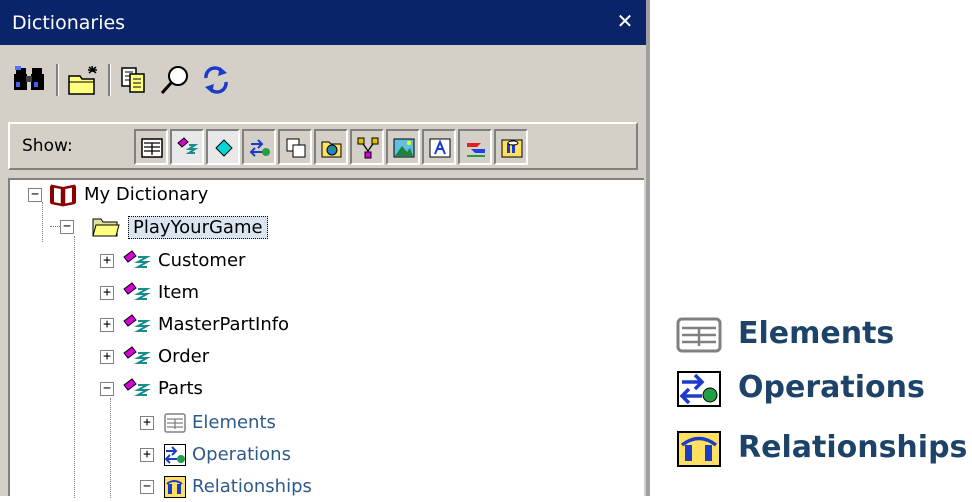  I want to click on tree-node-folder: − PlayYourGame, so click(200, 227).